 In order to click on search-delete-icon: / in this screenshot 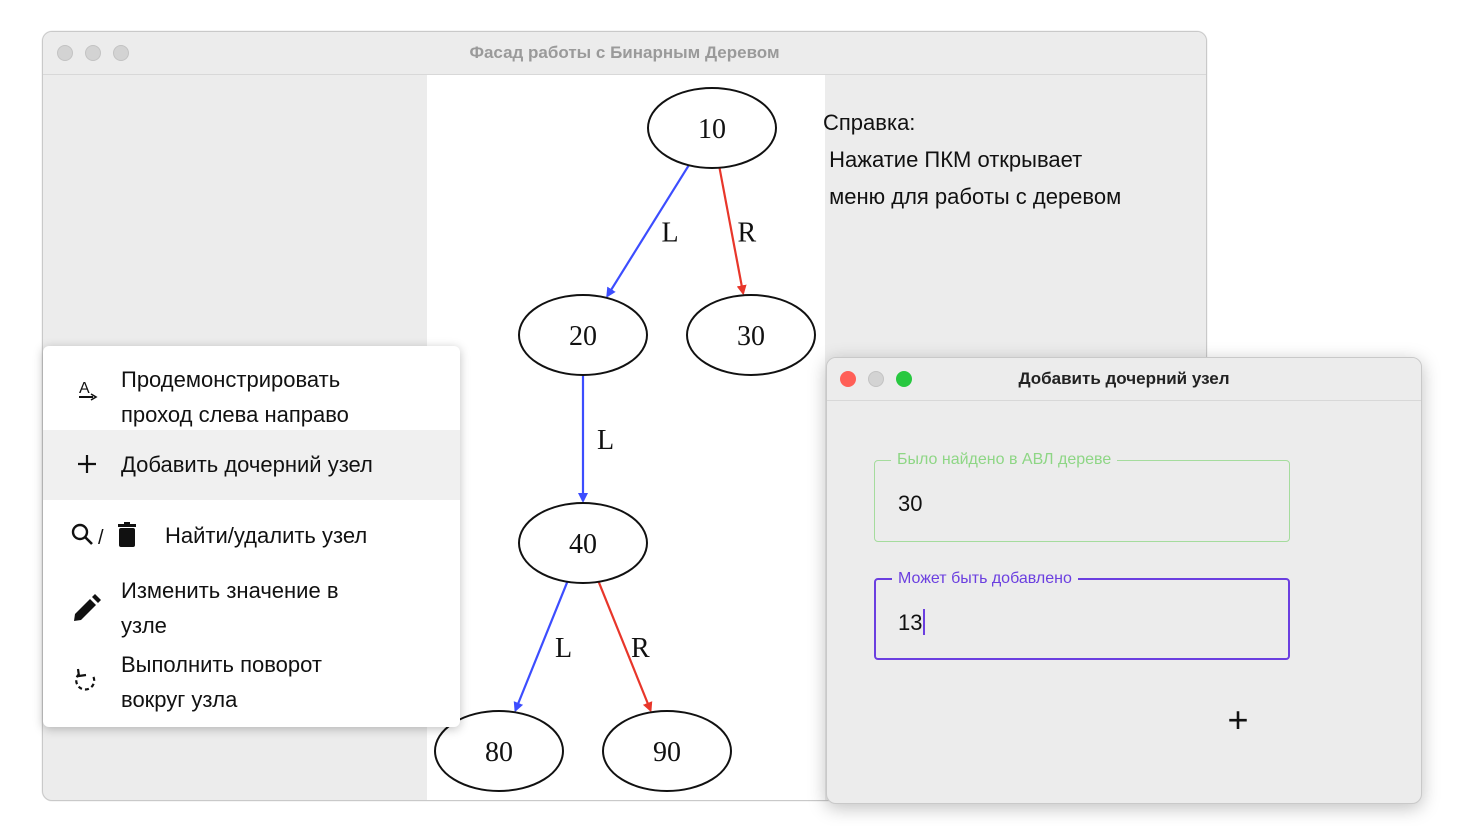, I will do `click(106, 538)`.